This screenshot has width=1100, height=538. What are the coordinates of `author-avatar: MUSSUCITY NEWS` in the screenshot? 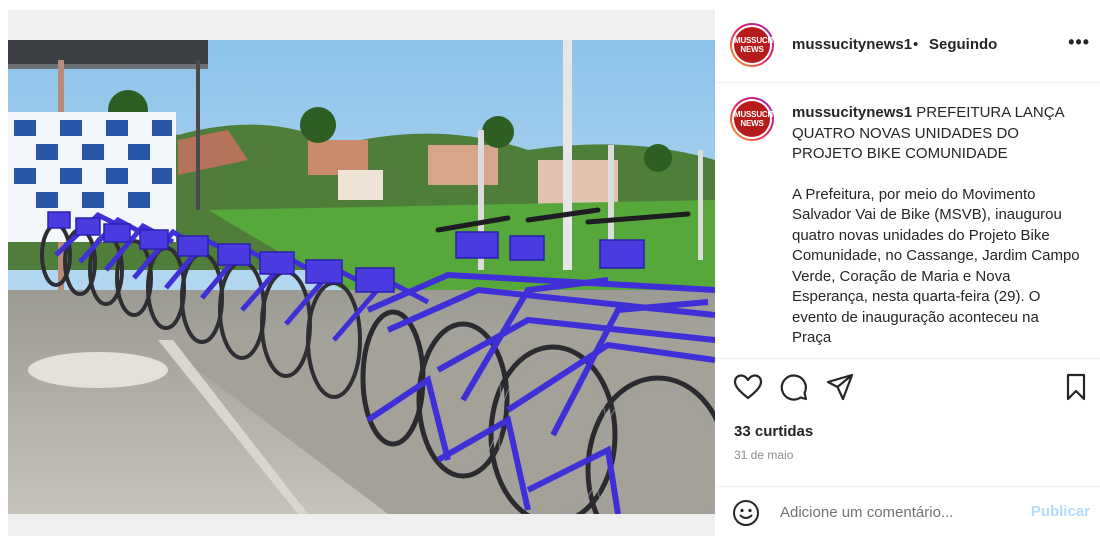 It's located at (755, 45).